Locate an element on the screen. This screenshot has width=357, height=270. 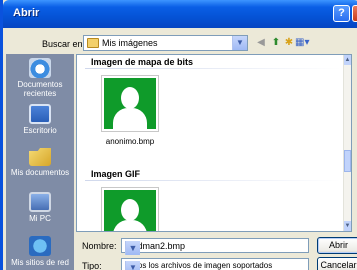
my-computer-icon is located at coordinates (40, 202).